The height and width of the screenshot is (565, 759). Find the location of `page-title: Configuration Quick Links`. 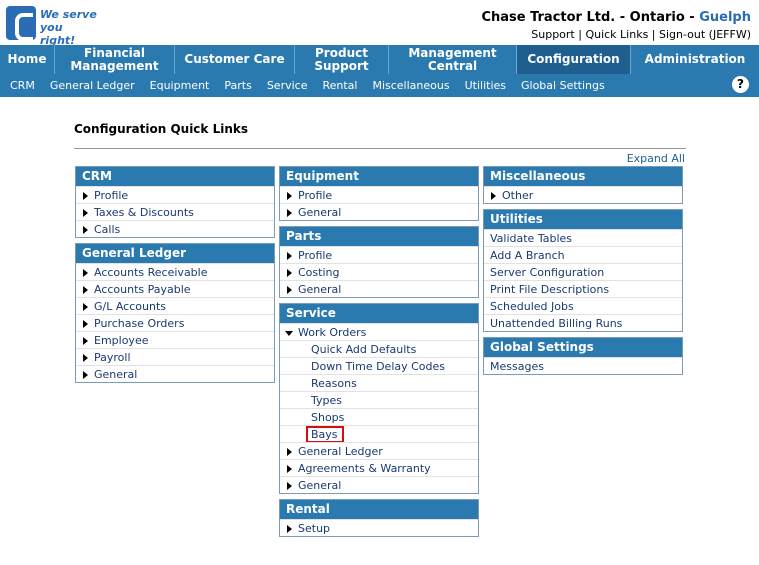

page-title: Configuration Quick Links is located at coordinates (161, 129).